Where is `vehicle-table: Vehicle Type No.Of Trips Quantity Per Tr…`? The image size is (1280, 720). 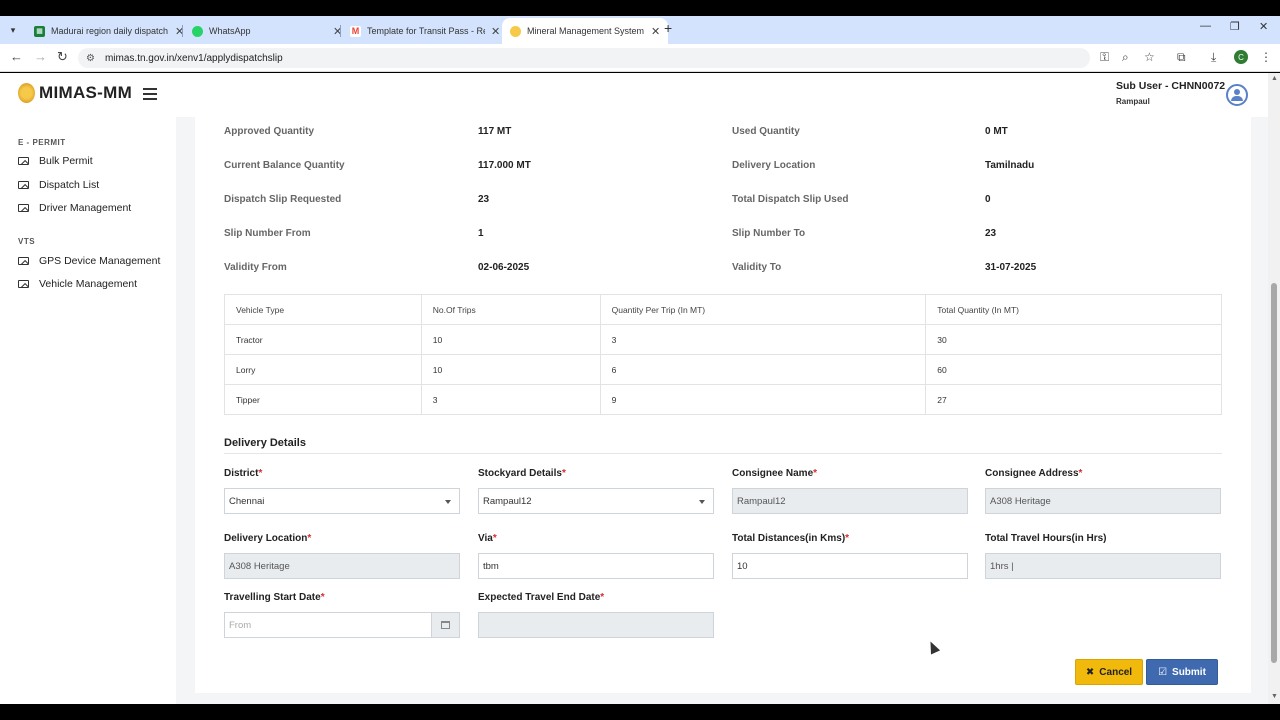
vehicle-table: Vehicle Type No.Of Trips Quantity Per Tr… is located at coordinates (723, 354).